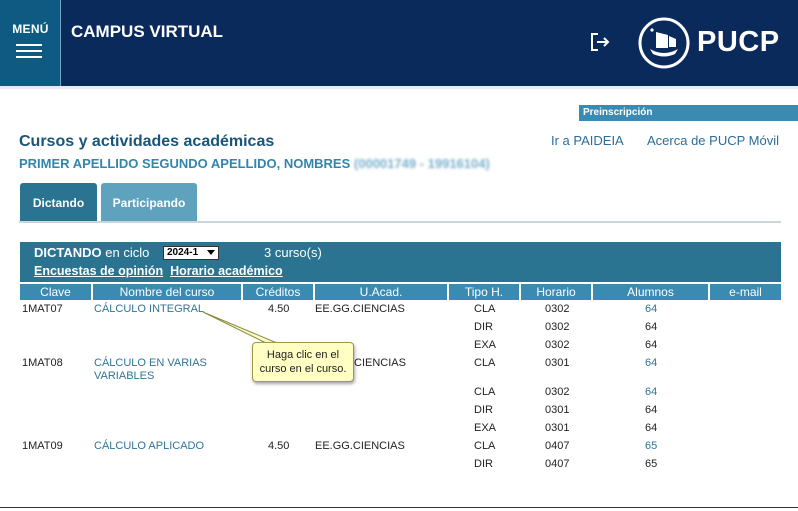 The image size is (798, 511). Describe the element at coordinates (650, 299) in the screenshot. I see `col-header-alumnos: Alumnos matriculados` at that location.